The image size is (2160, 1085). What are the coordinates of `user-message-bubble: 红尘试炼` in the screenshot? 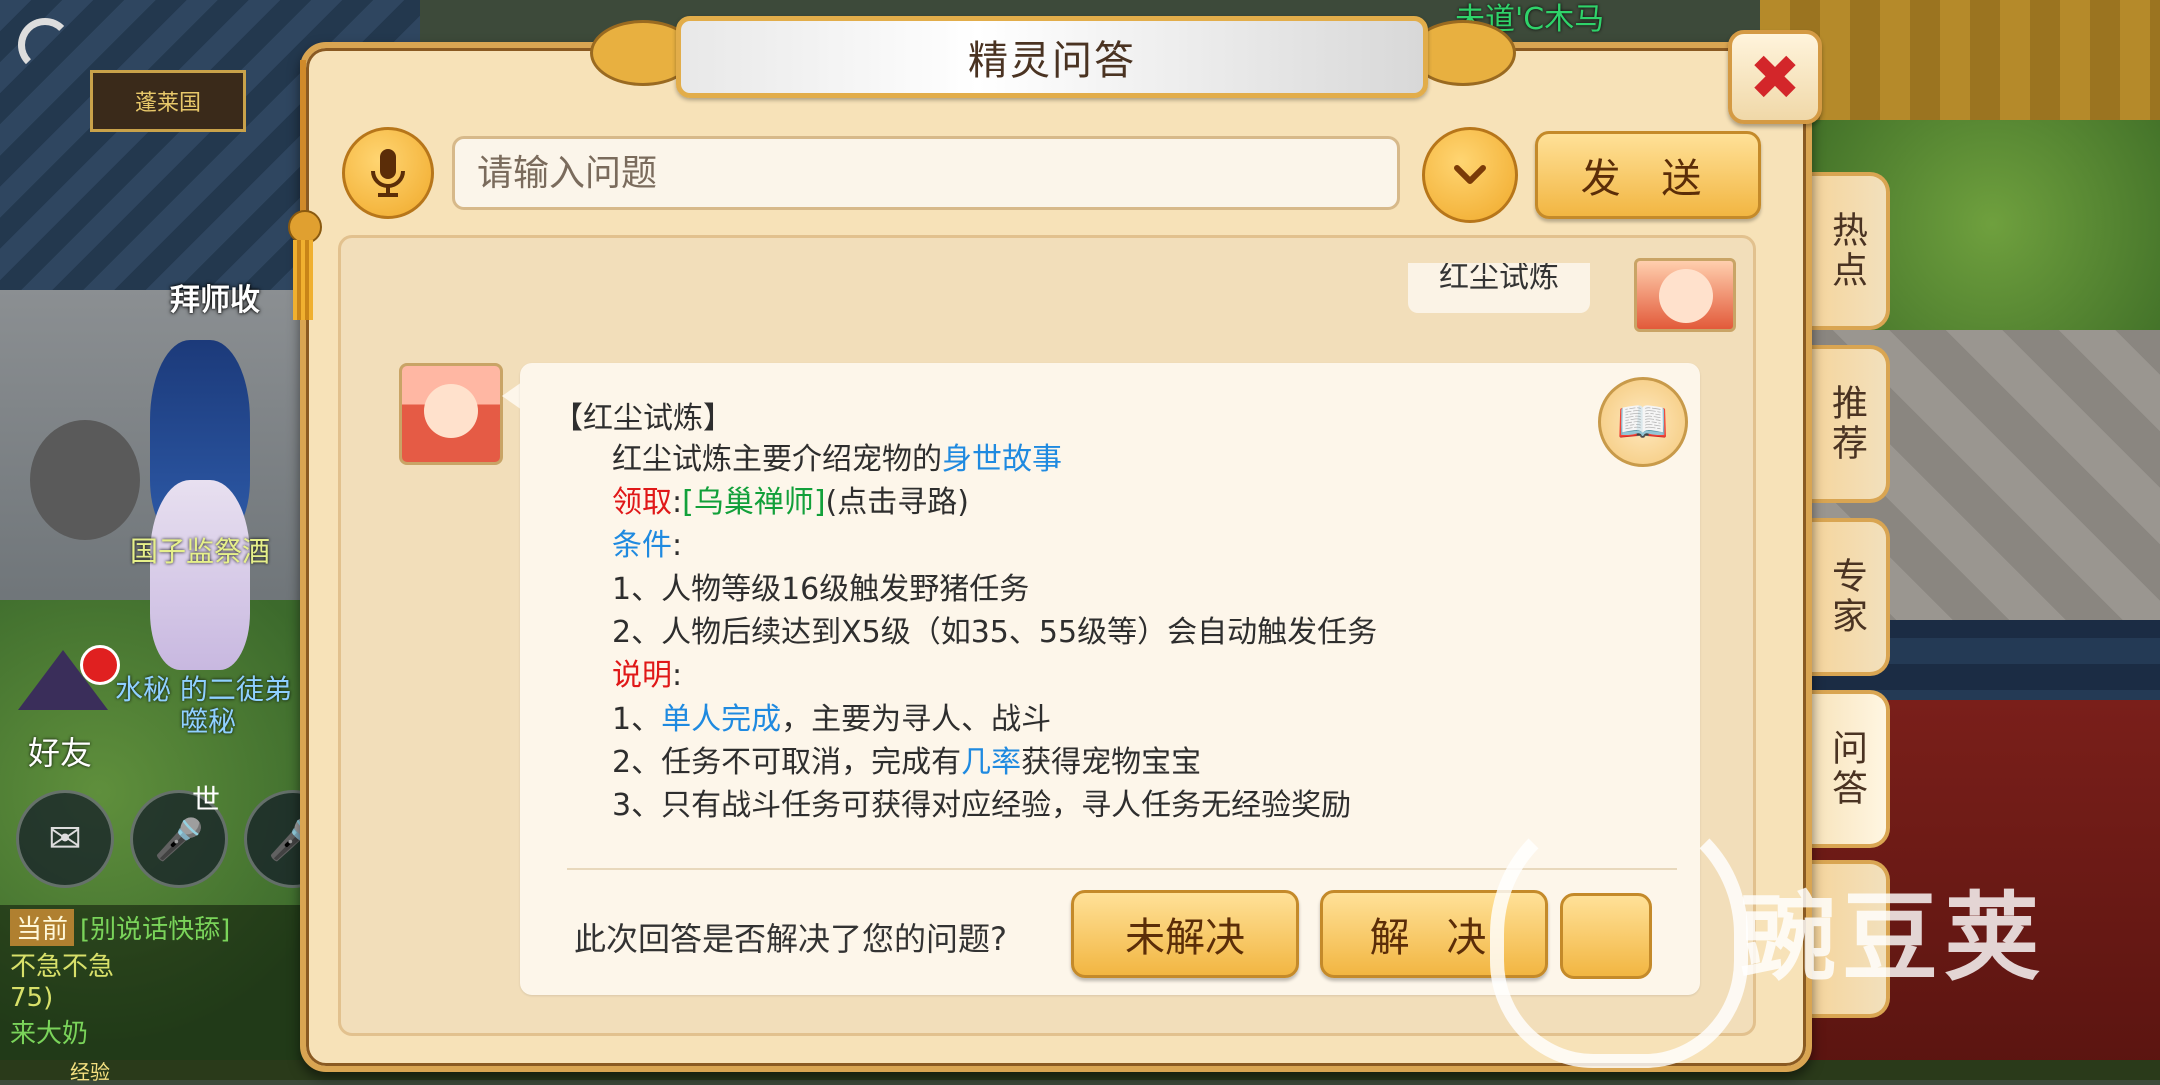 It's located at (1499, 288).